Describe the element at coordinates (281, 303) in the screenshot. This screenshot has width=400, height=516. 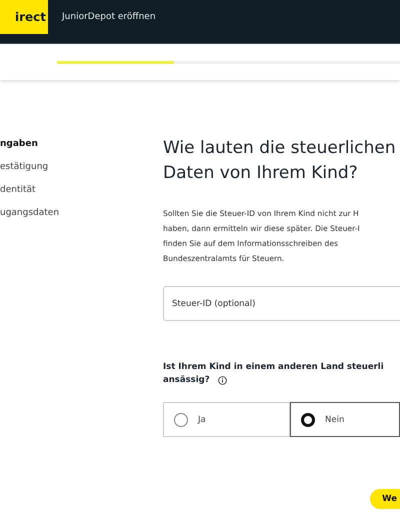
I see `tax-id-field: Steuer-ID (optional)` at that location.